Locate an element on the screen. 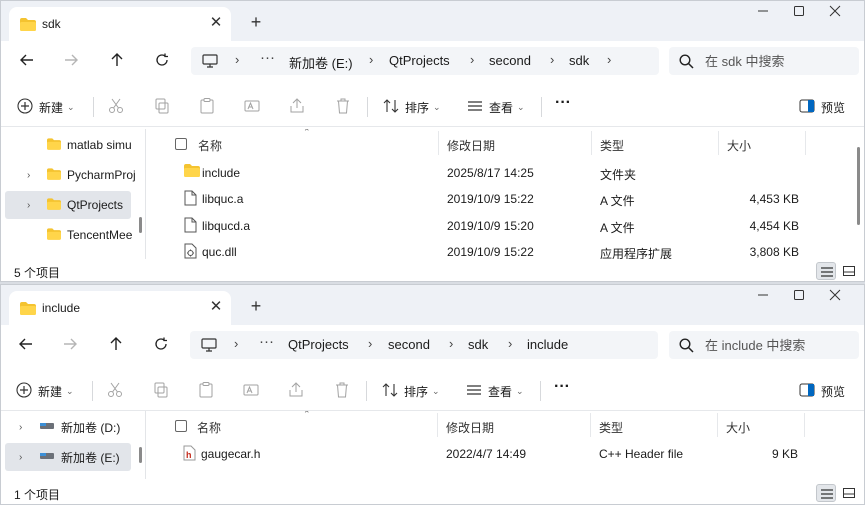  tab-sdk: sdk ✕ is located at coordinates (120, 24).